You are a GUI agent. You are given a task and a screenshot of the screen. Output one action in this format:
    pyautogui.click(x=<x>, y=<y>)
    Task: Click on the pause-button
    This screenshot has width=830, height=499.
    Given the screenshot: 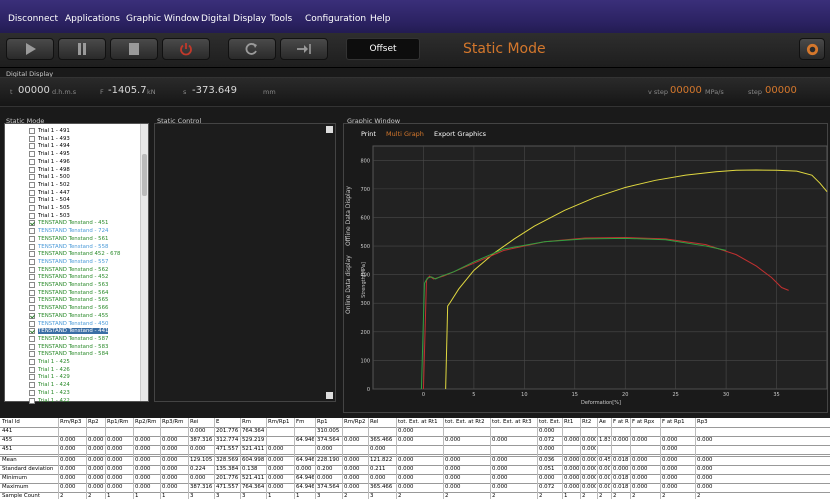 What is the action you would take?
    pyautogui.click(x=82, y=49)
    